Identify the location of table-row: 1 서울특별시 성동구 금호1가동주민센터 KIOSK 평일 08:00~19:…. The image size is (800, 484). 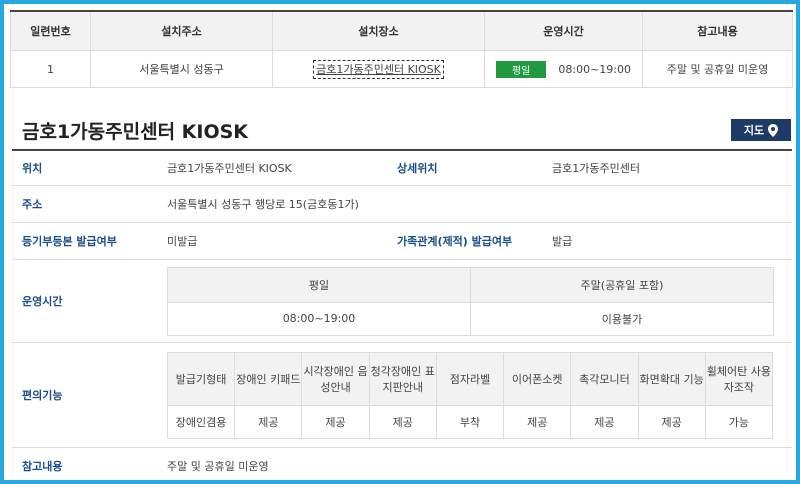
(401, 69).